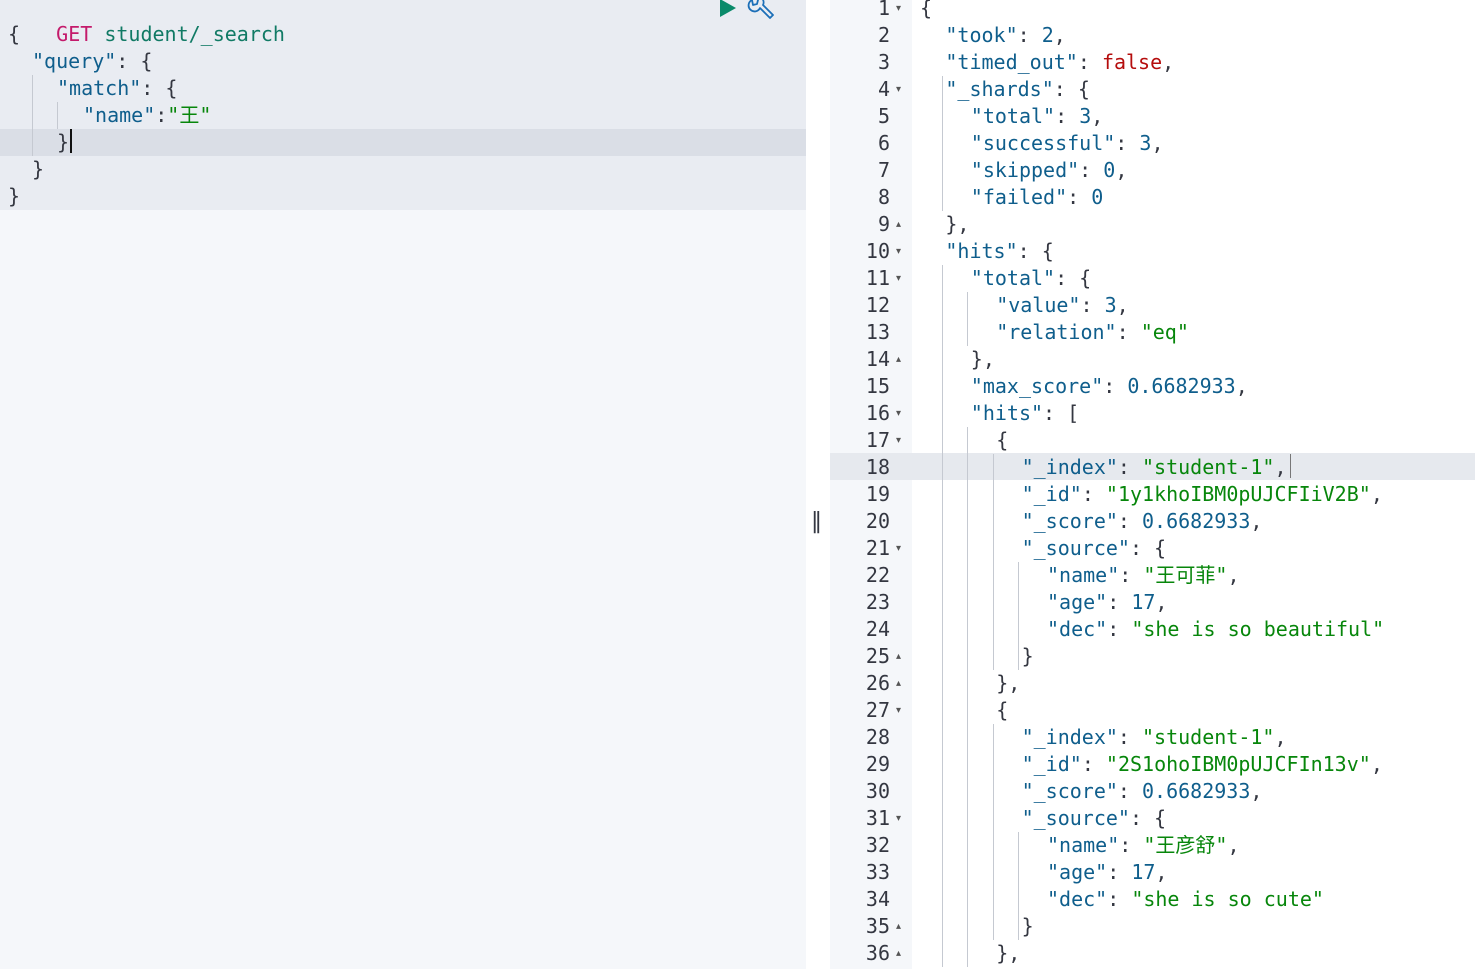 This screenshot has width=1475, height=969. I want to click on response-line: "hits": [, so click(1025, 413).